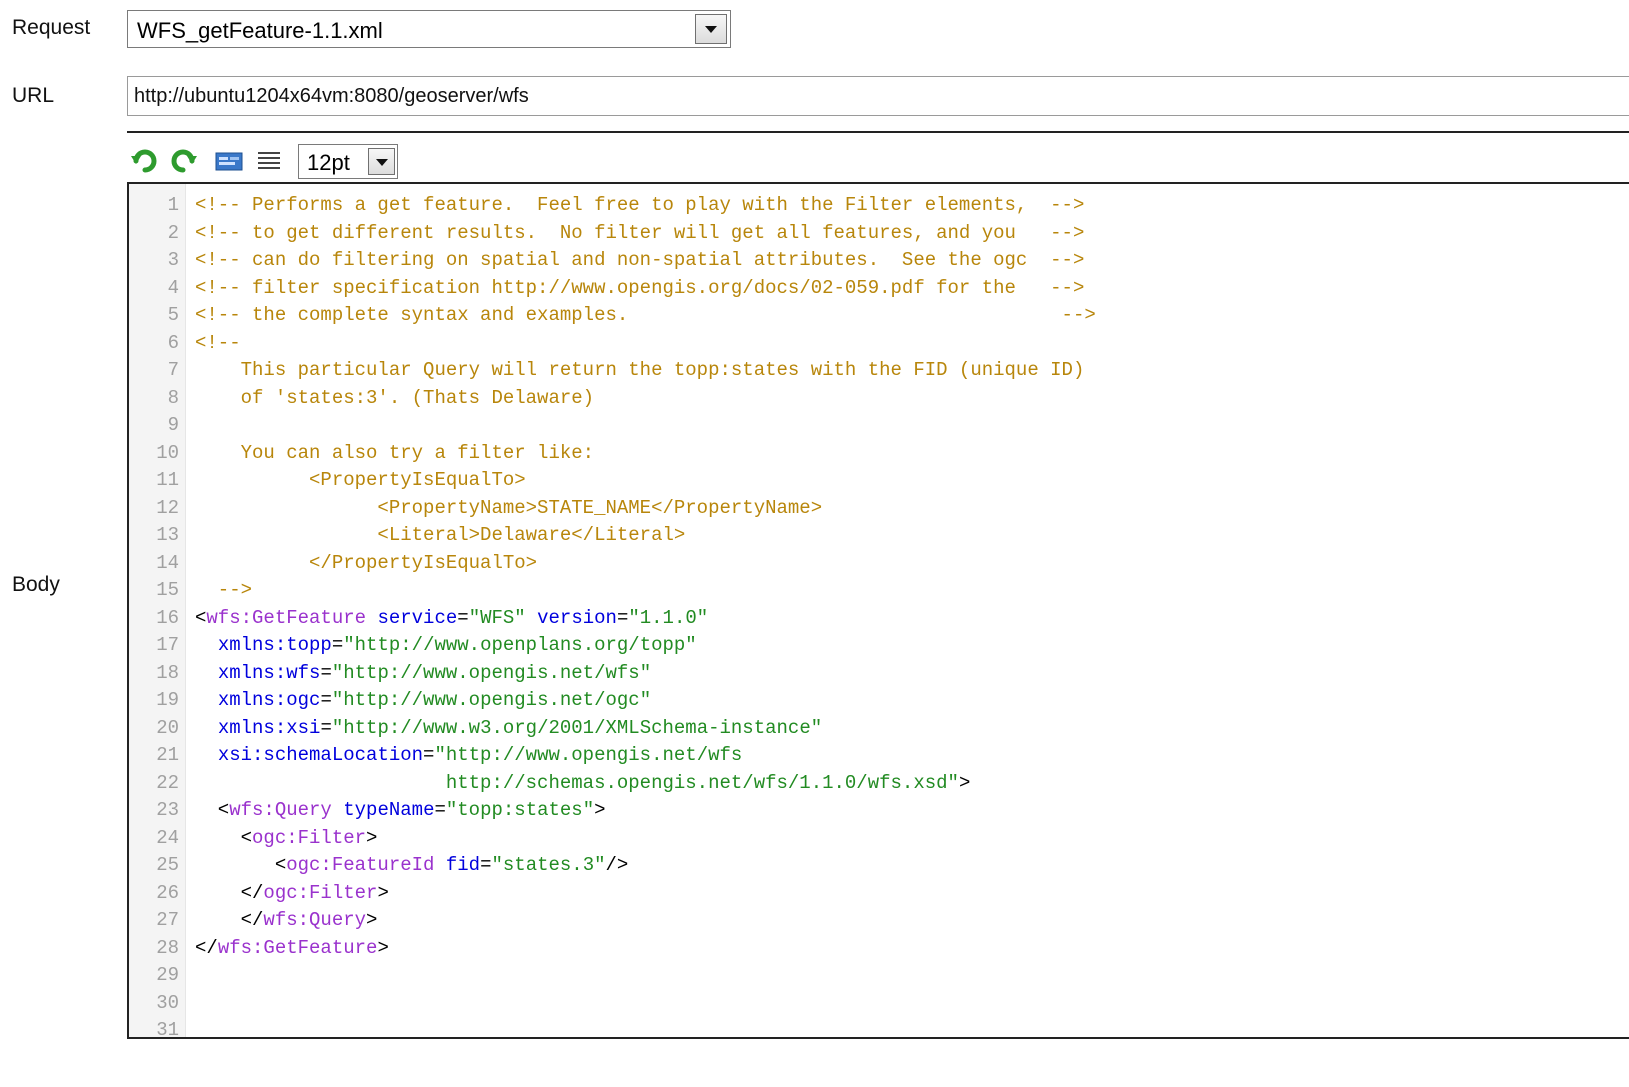  I want to click on code-token-val: "http://www.opengis.net/wfs", so click(491, 672).